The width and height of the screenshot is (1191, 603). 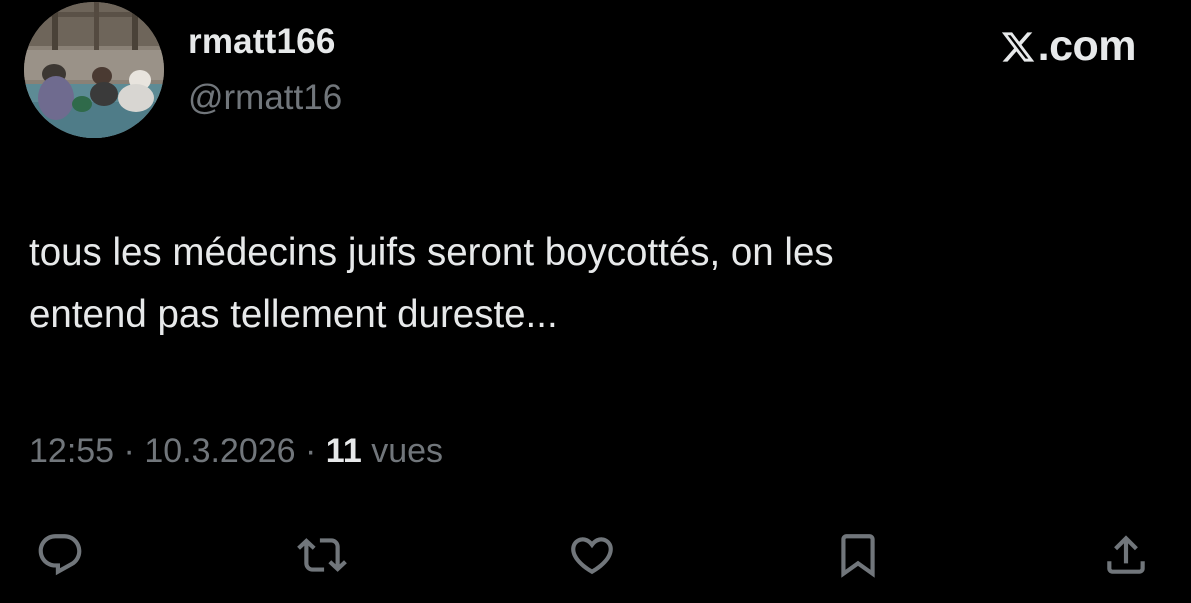 I want to click on retweet-button, so click(x=322, y=555).